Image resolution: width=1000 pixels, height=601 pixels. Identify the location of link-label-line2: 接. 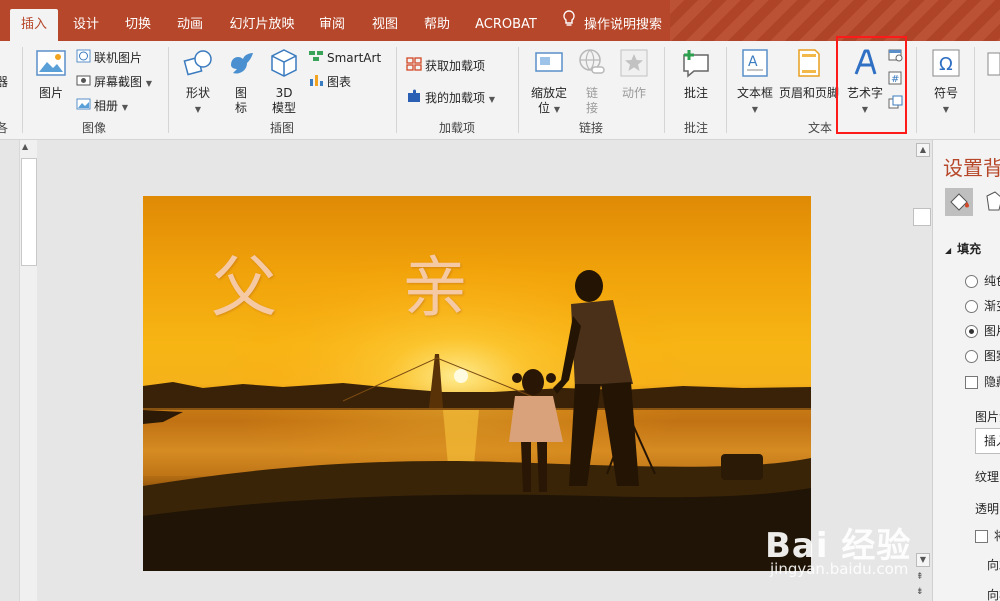
(591, 108).